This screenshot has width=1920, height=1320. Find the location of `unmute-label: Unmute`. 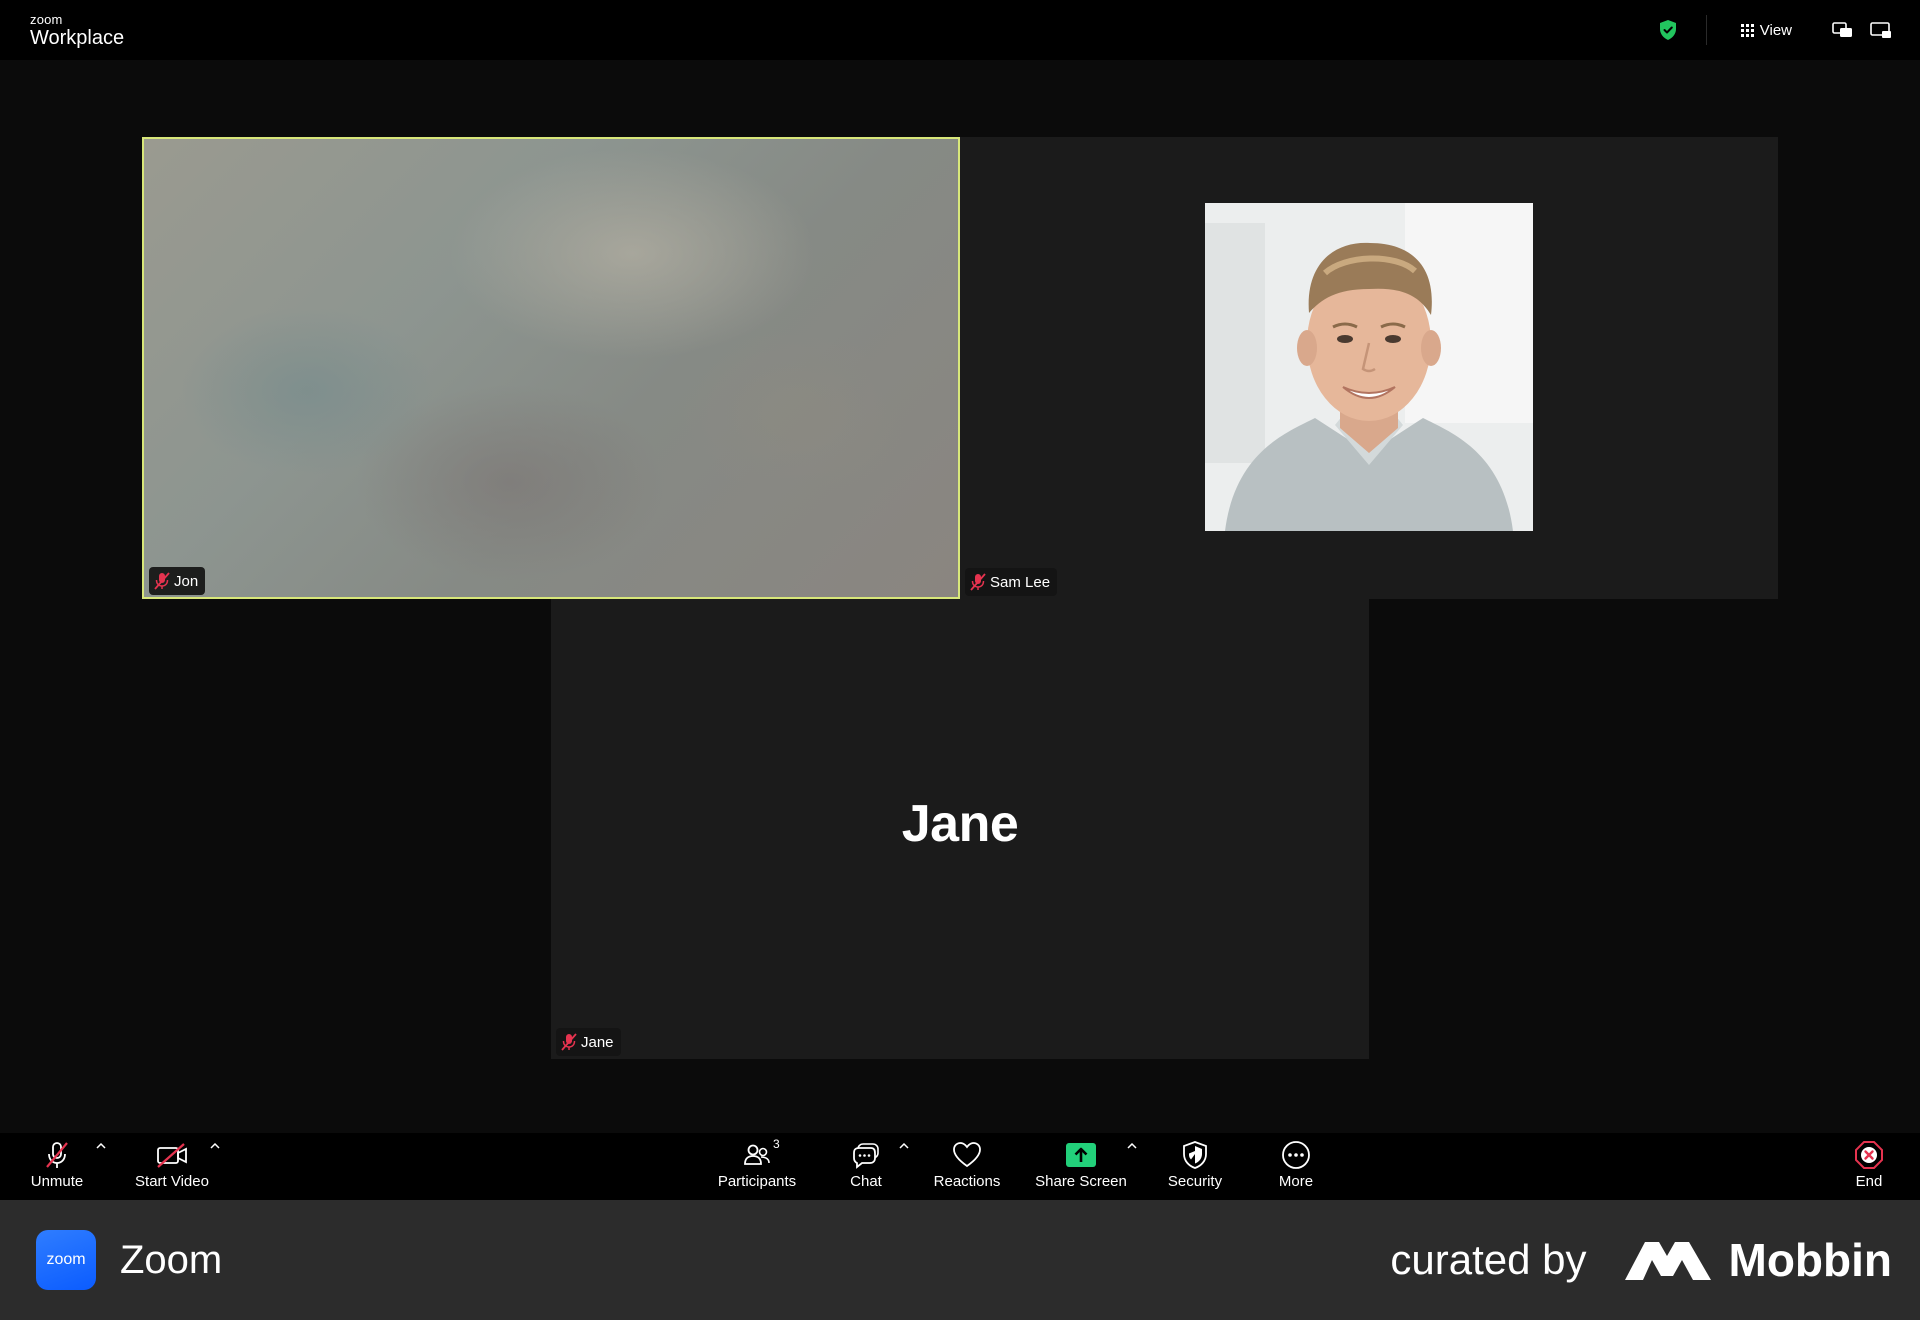

unmute-label: Unmute is located at coordinates (57, 1181).